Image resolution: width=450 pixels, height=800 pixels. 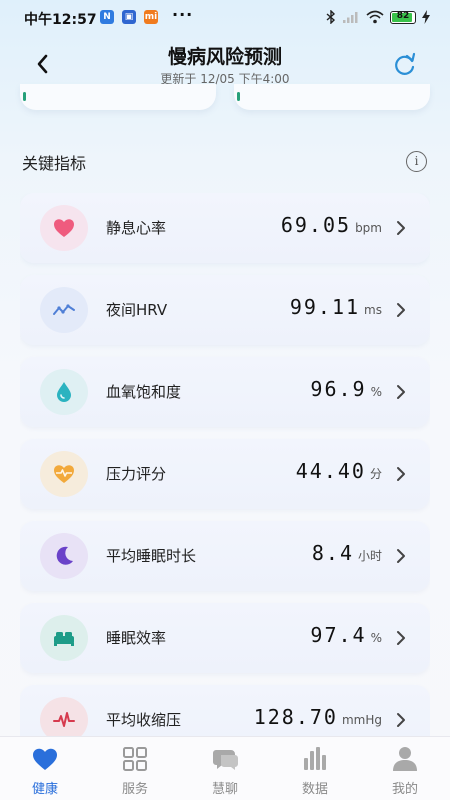 I want to click on metric-value: 8.4 小时, so click(x=346, y=553).